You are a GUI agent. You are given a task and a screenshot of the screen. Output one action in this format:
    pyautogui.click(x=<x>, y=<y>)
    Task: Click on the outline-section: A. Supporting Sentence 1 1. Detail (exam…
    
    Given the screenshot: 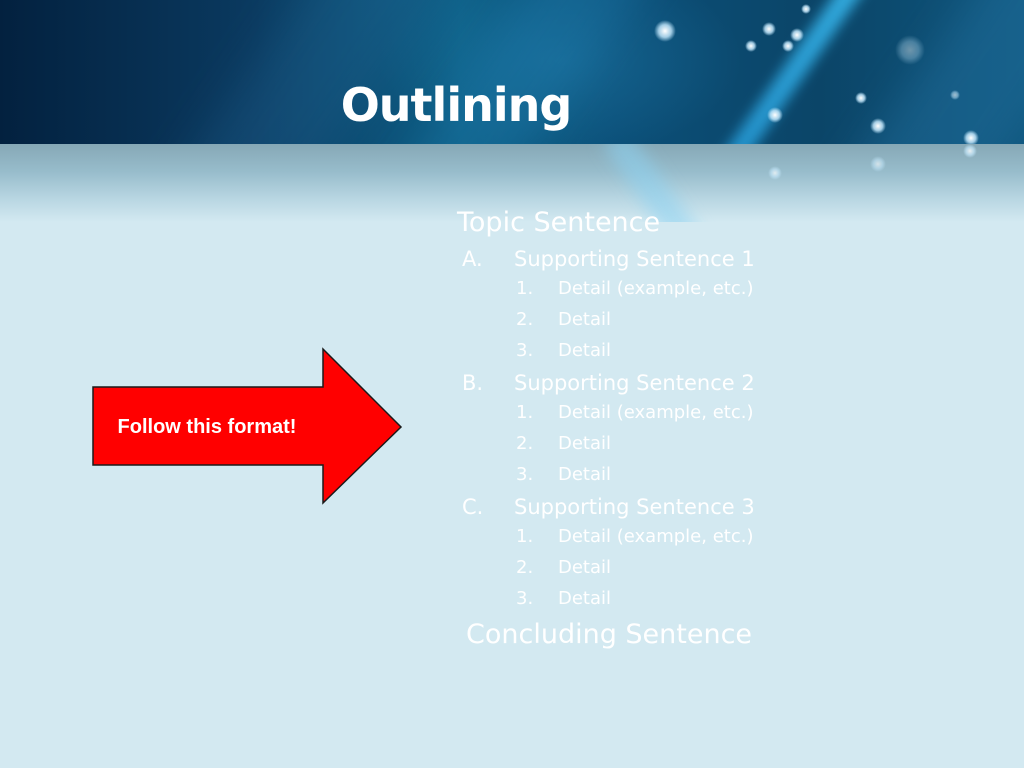 What is the action you would take?
    pyautogui.click(x=606, y=305)
    